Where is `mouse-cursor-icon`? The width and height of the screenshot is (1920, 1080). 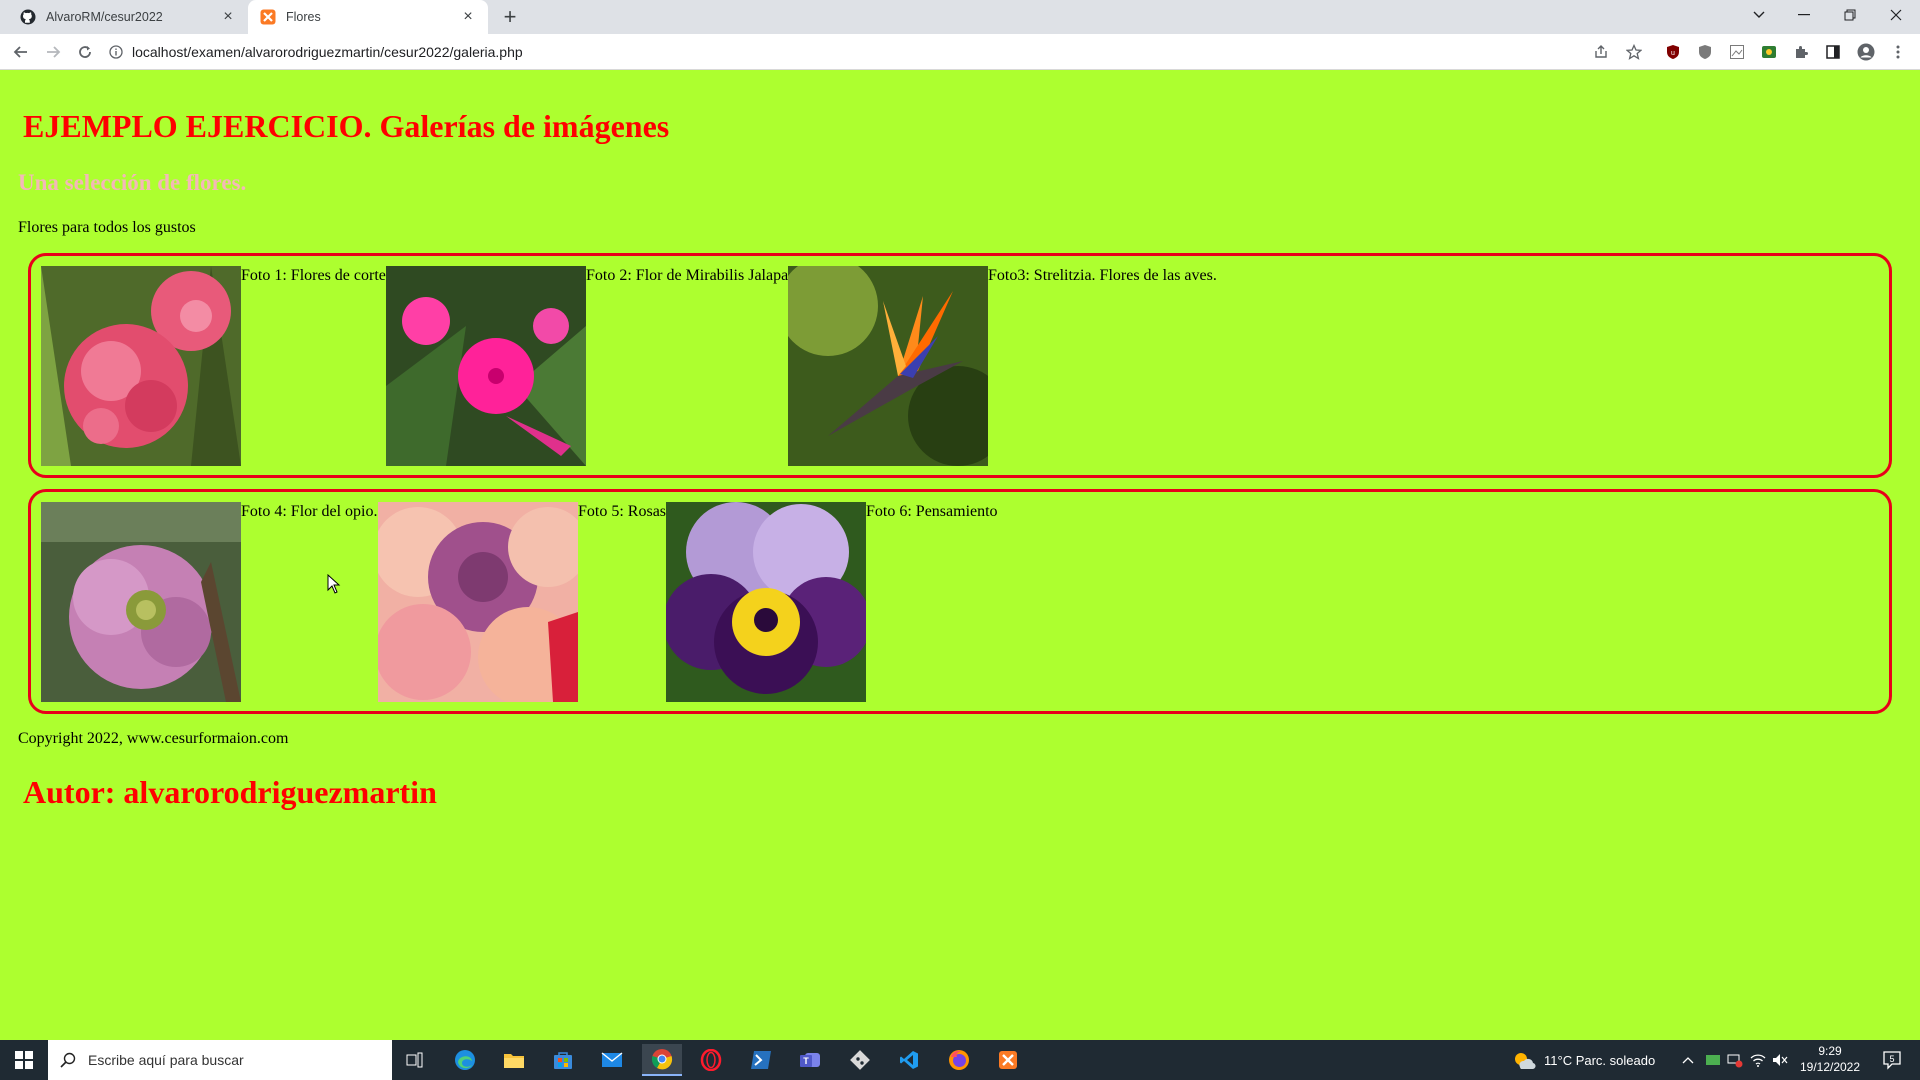 mouse-cursor-icon is located at coordinates (334, 583).